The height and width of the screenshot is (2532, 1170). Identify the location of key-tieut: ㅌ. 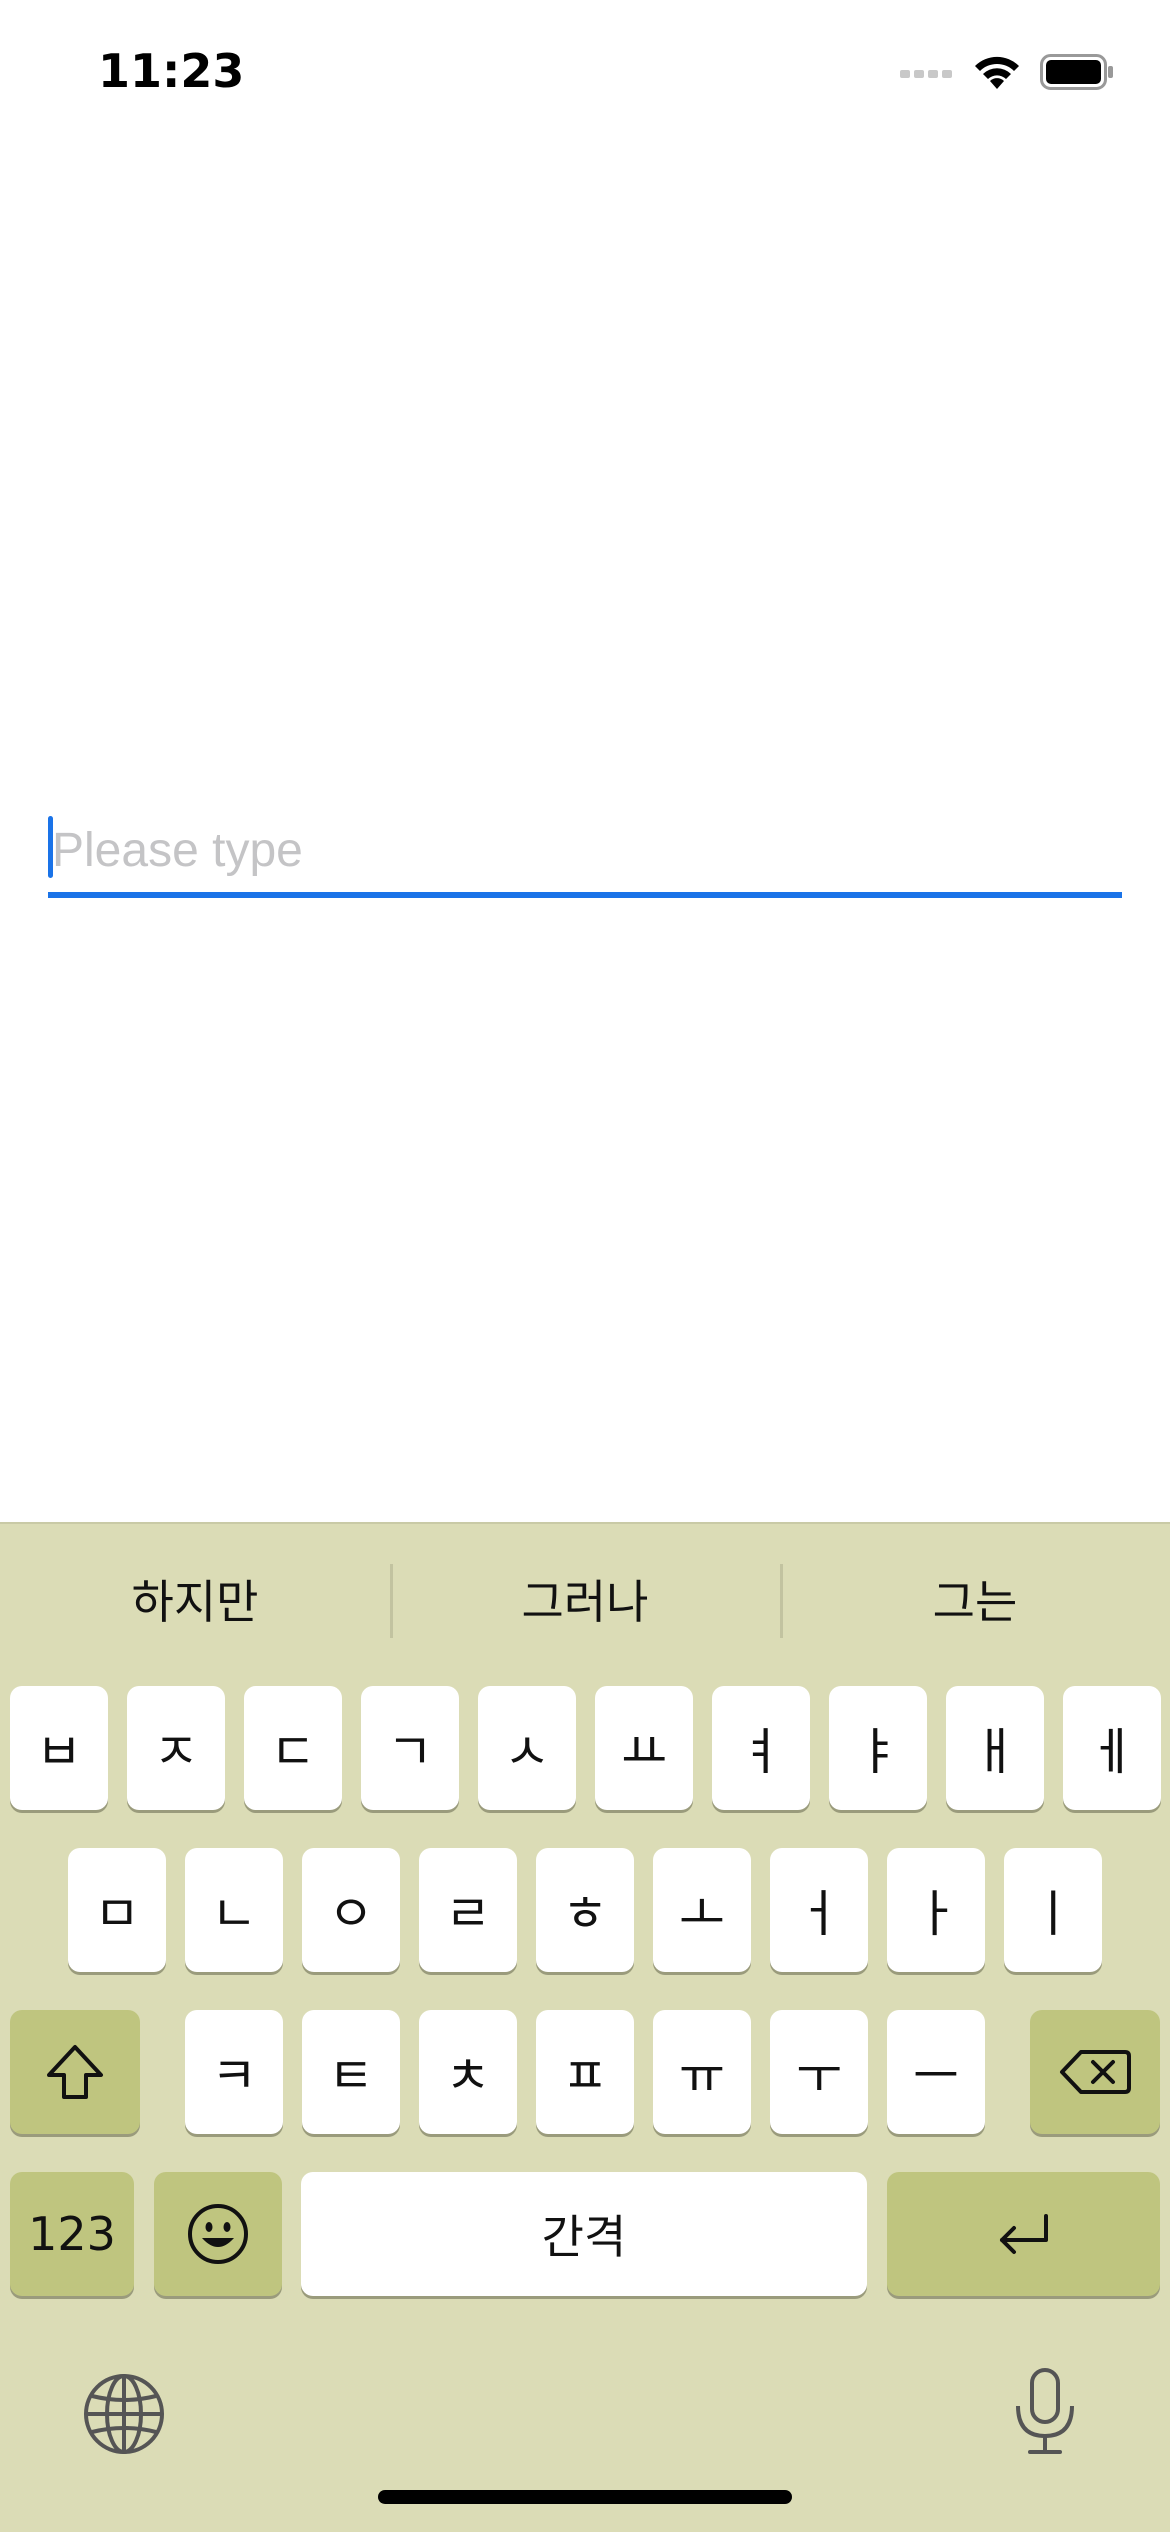
(351, 2072).